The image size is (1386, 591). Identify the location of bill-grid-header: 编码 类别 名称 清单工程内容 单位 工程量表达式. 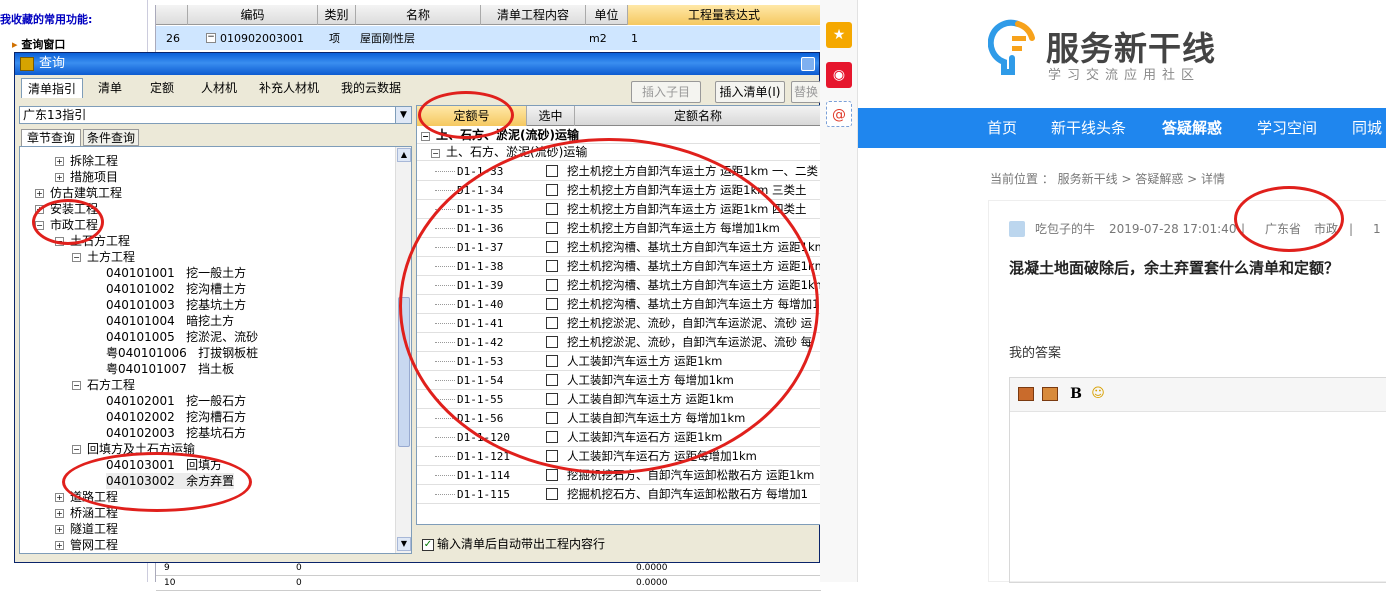
(488, 15).